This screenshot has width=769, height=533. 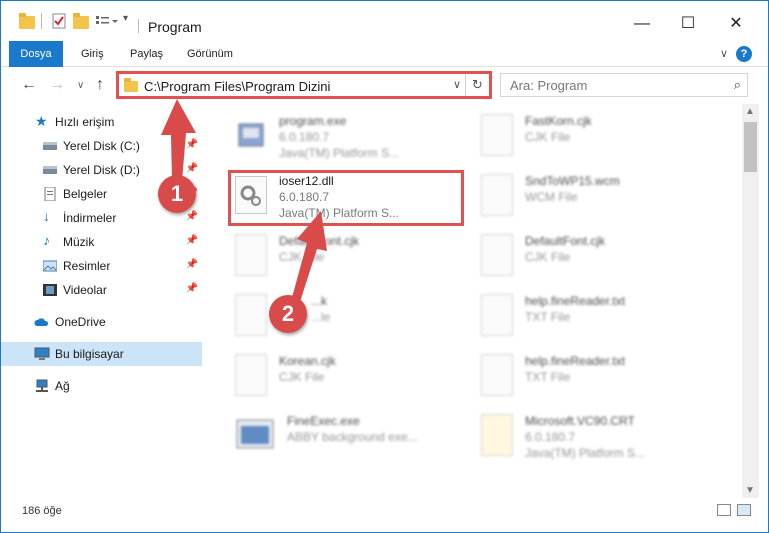 What do you see at coordinates (750, 301) in the screenshot?
I see `vertical-scrollbar: ▲ ▼` at bounding box center [750, 301].